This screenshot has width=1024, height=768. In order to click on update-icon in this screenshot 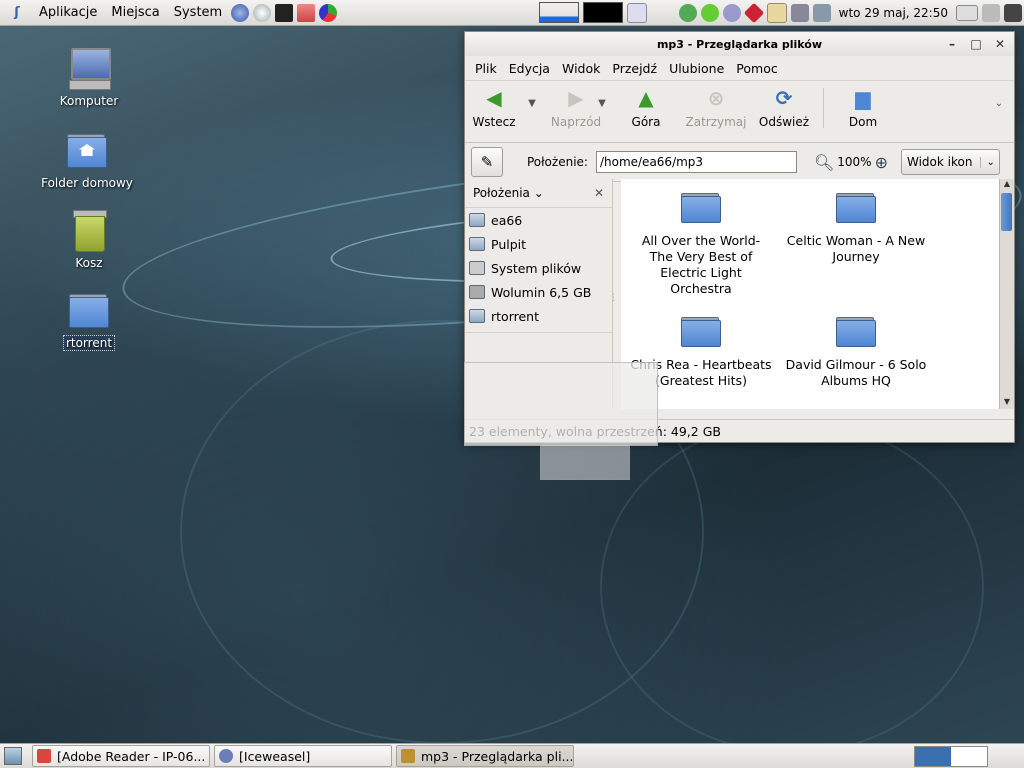, I will do `click(799, 12)`.